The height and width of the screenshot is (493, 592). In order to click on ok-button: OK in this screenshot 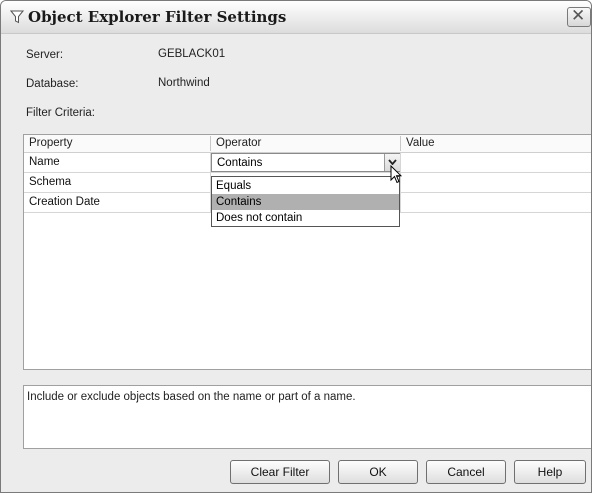, I will do `click(378, 472)`.